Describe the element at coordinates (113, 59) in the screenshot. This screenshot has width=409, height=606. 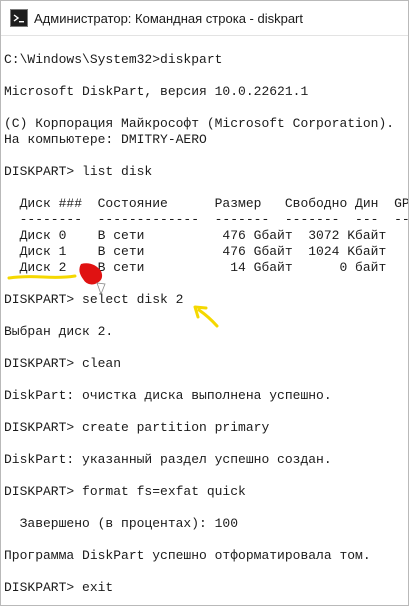
I see `console-line: C:\Windows\System32>diskpart` at that location.